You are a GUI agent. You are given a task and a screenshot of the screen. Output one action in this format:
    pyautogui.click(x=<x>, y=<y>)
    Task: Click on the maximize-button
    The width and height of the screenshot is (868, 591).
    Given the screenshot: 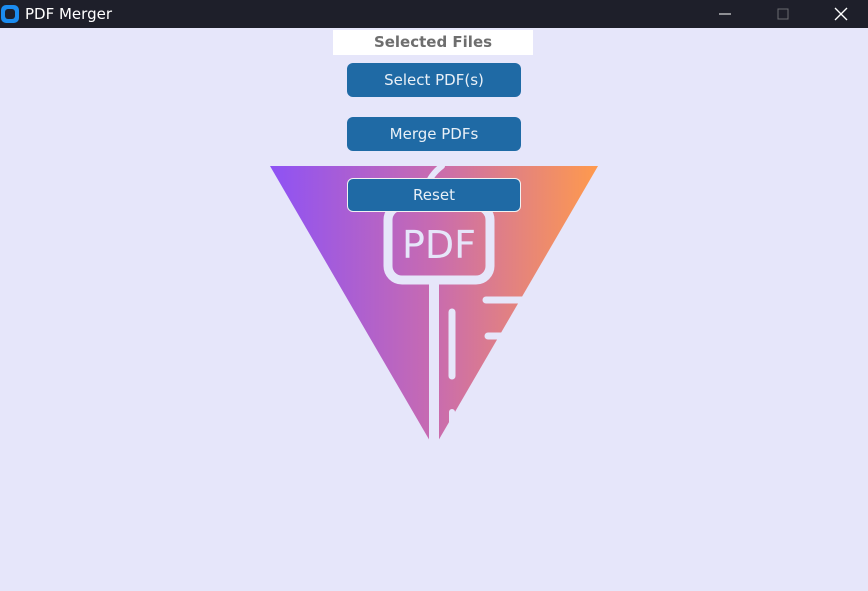 What is the action you would take?
    pyautogui.click(x=783, y=14)
    